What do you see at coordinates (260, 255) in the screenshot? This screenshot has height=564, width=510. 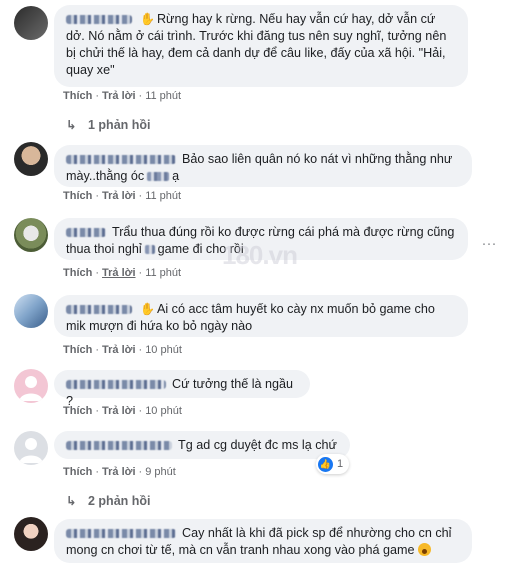 I see `watermark: 180.vn` at bounding box center [260, 255].